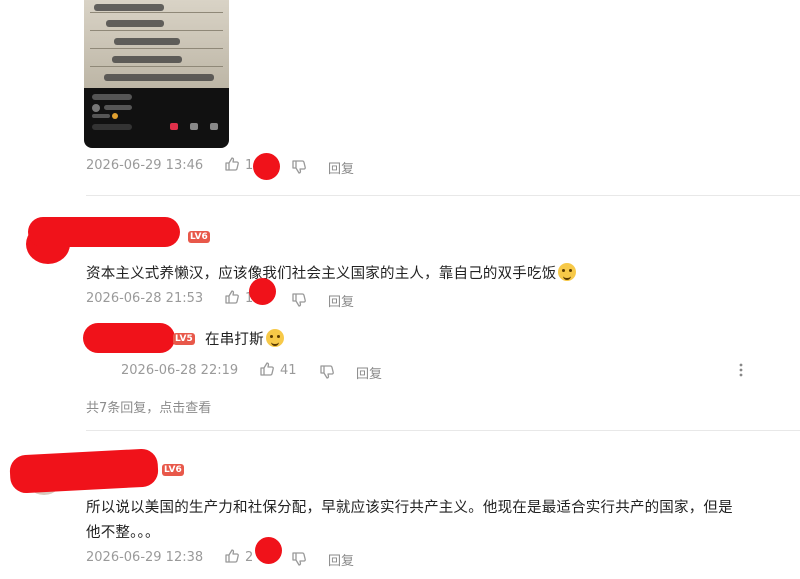 Image resolution: width=800 pixels, height=579 pixels. What do you see at coordinates (148, 406) in the screenshot?
I see `view-more-replies-link: 共7条回复，点击查看` at bounding box center [148, 406].